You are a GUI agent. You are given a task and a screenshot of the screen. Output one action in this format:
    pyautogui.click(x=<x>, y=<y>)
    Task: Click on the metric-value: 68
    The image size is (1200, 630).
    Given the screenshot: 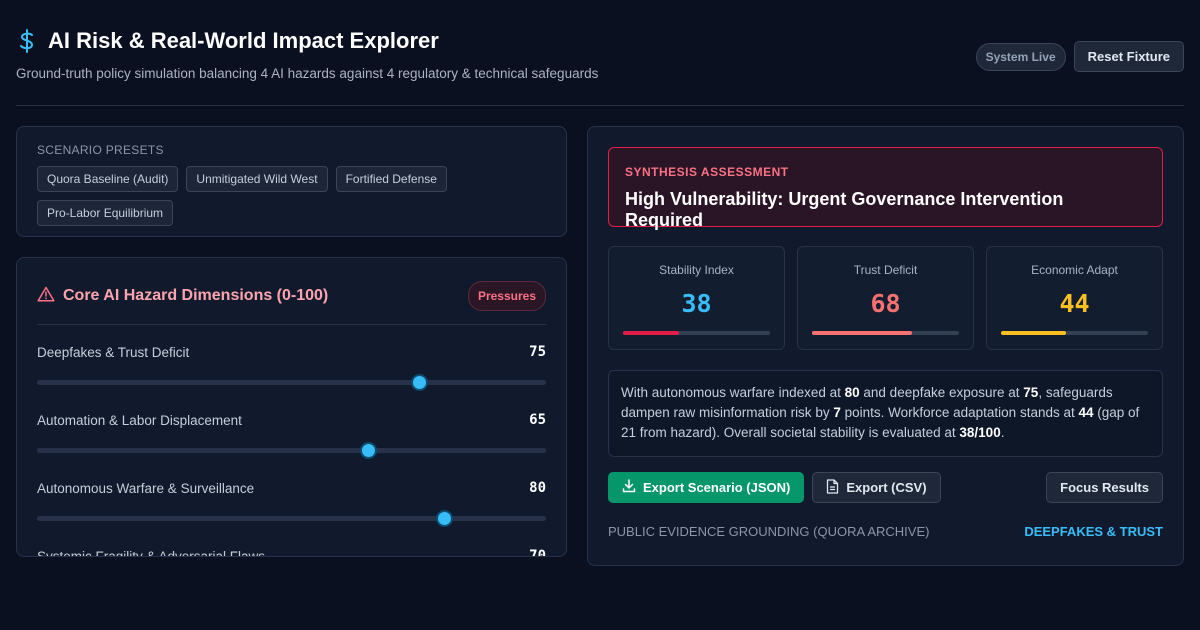 What is the action you would take?
    pyautogui.click(x=885, y=303)
    